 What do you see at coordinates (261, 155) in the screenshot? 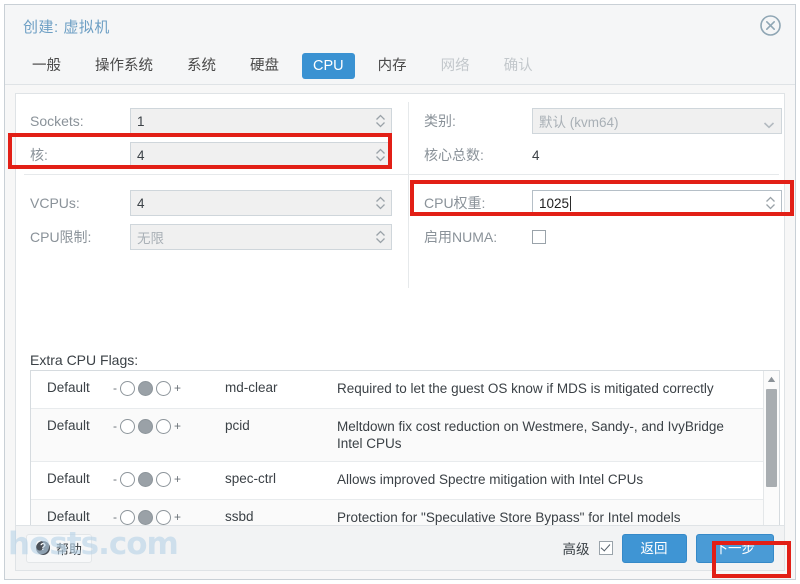
I see `cores-input: 4` at bounding box center [261, 155].